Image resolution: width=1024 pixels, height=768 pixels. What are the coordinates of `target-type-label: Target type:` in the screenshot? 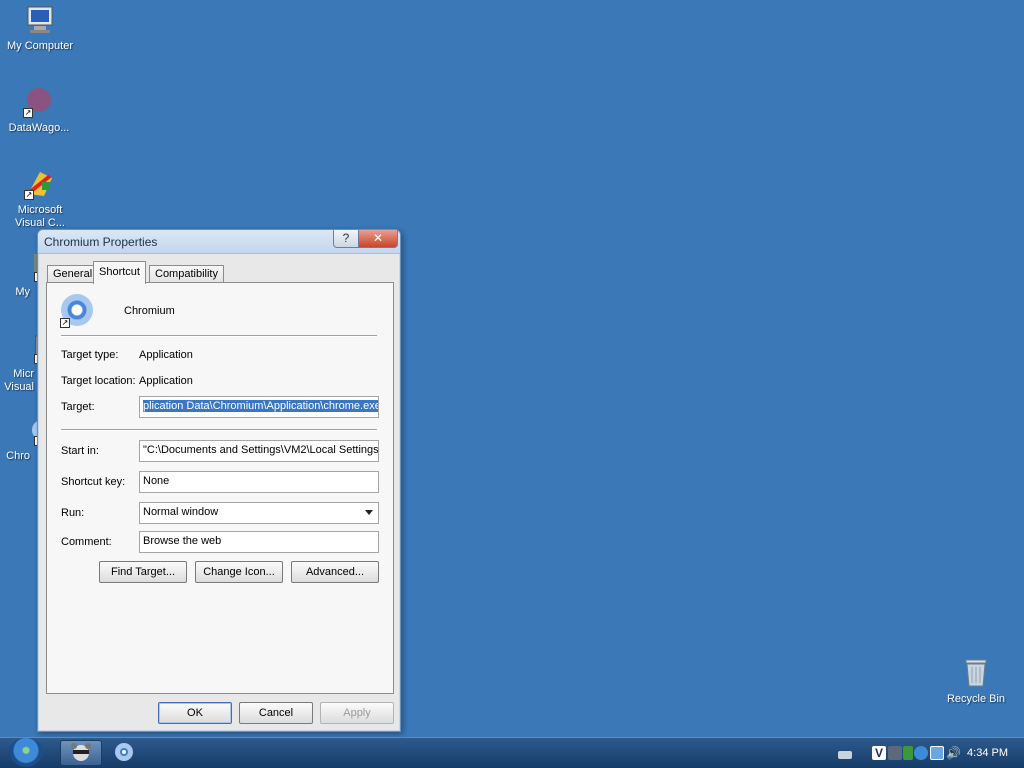 It's located at (90, 355).